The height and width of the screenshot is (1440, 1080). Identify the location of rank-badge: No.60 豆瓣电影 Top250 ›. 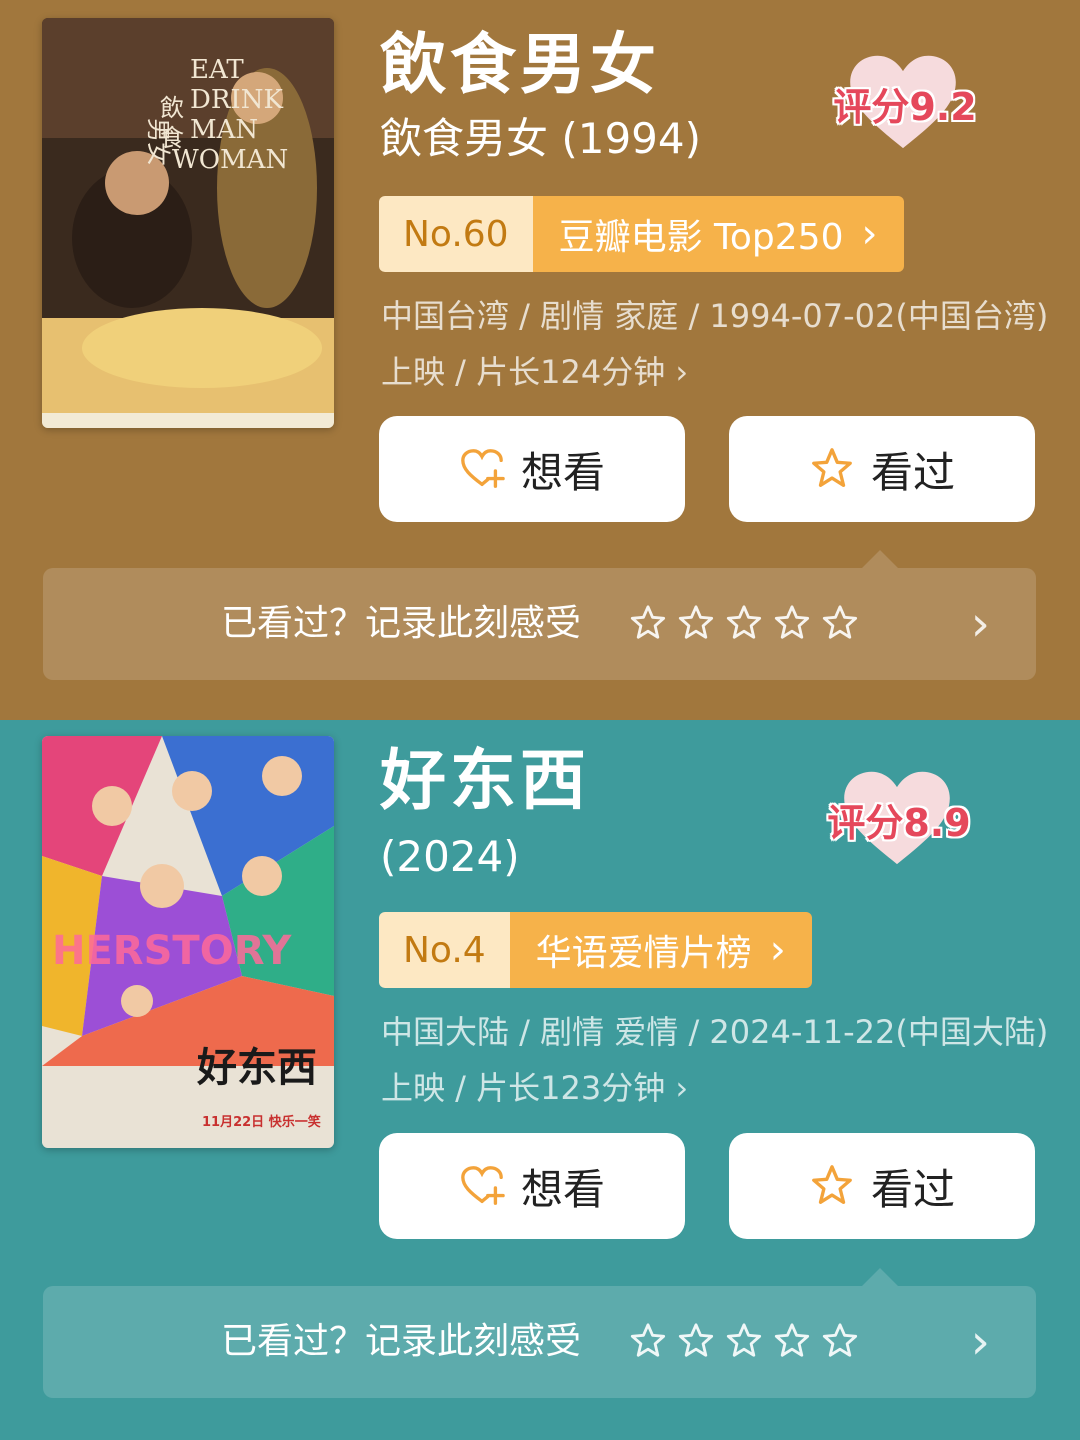
(641, 234).